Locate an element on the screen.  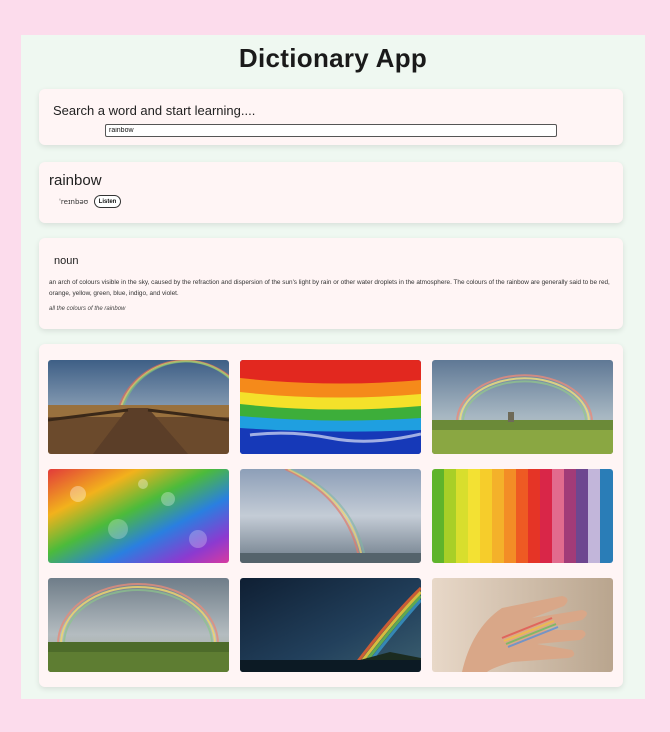
gallery-image-dark-sea is located at coordinates (330, 625).